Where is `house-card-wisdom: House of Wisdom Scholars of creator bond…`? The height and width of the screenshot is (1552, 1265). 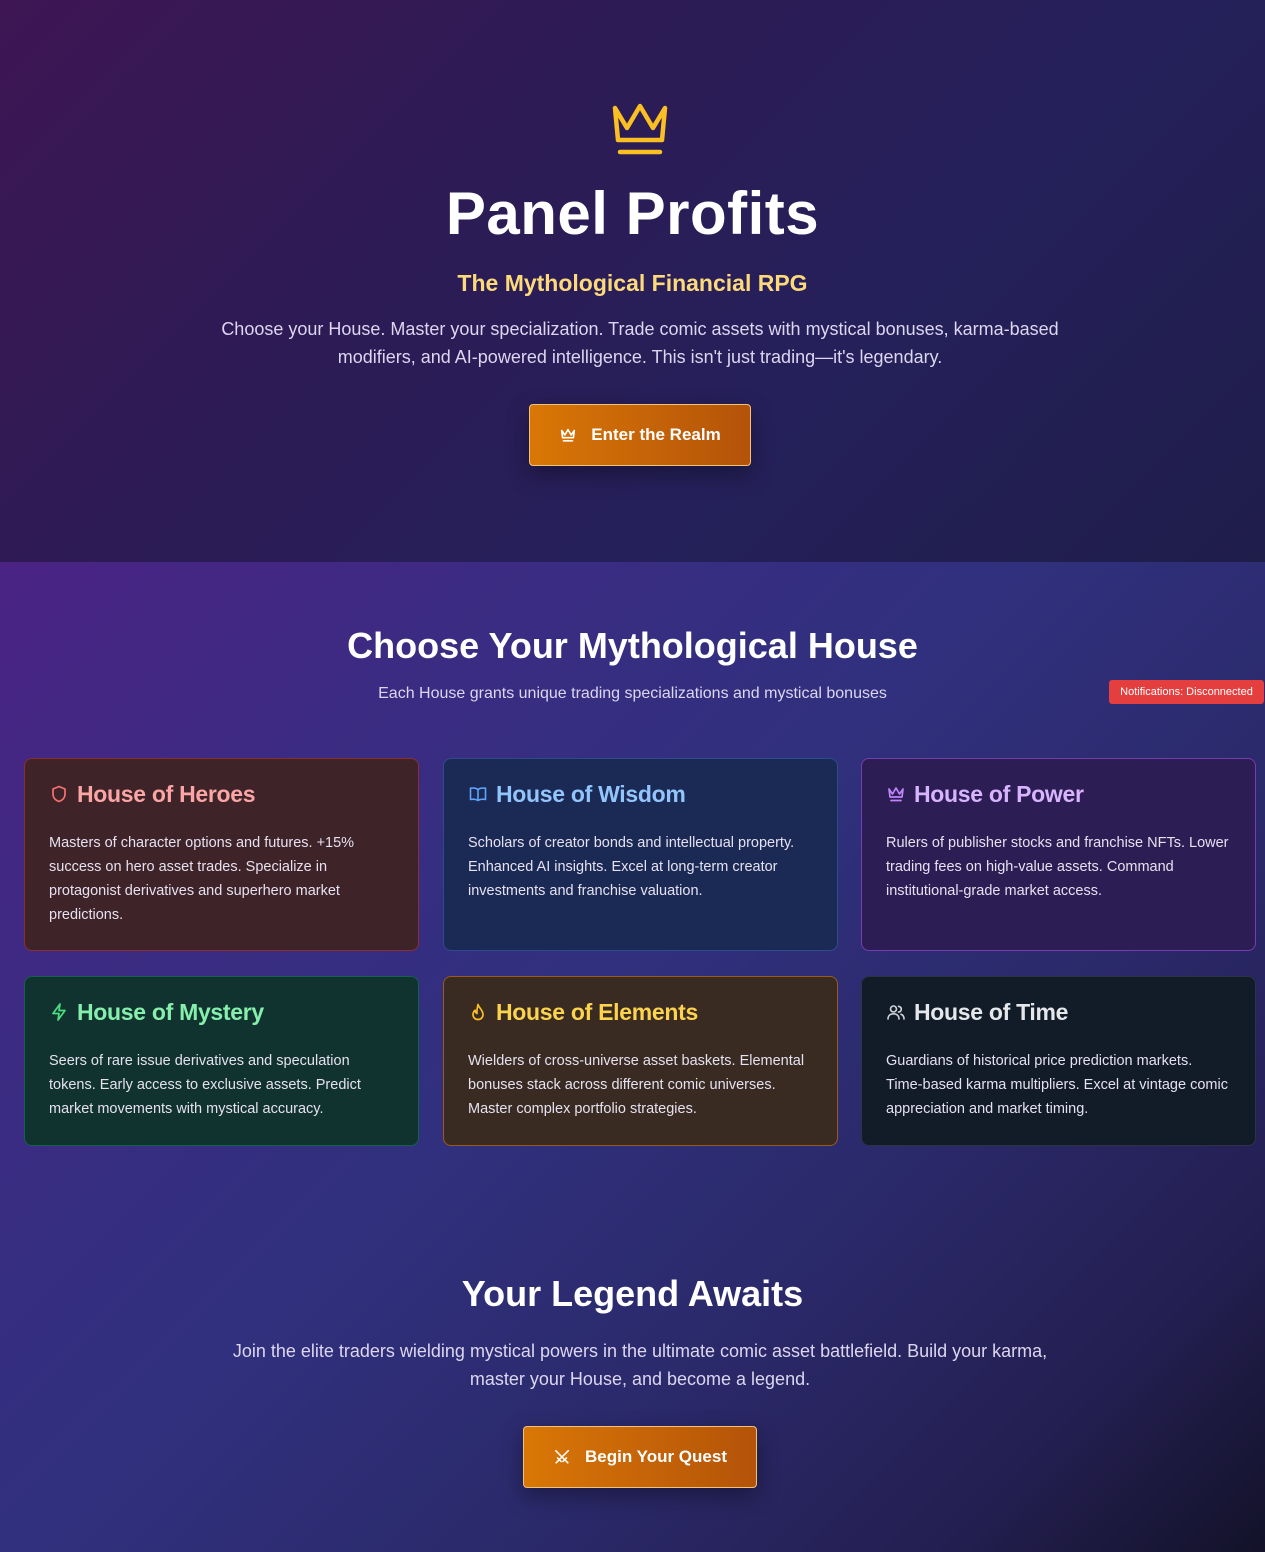
house-card-wisdom: House of Wisdom Scholars of creator bond… is located at coordinates (640, 854).